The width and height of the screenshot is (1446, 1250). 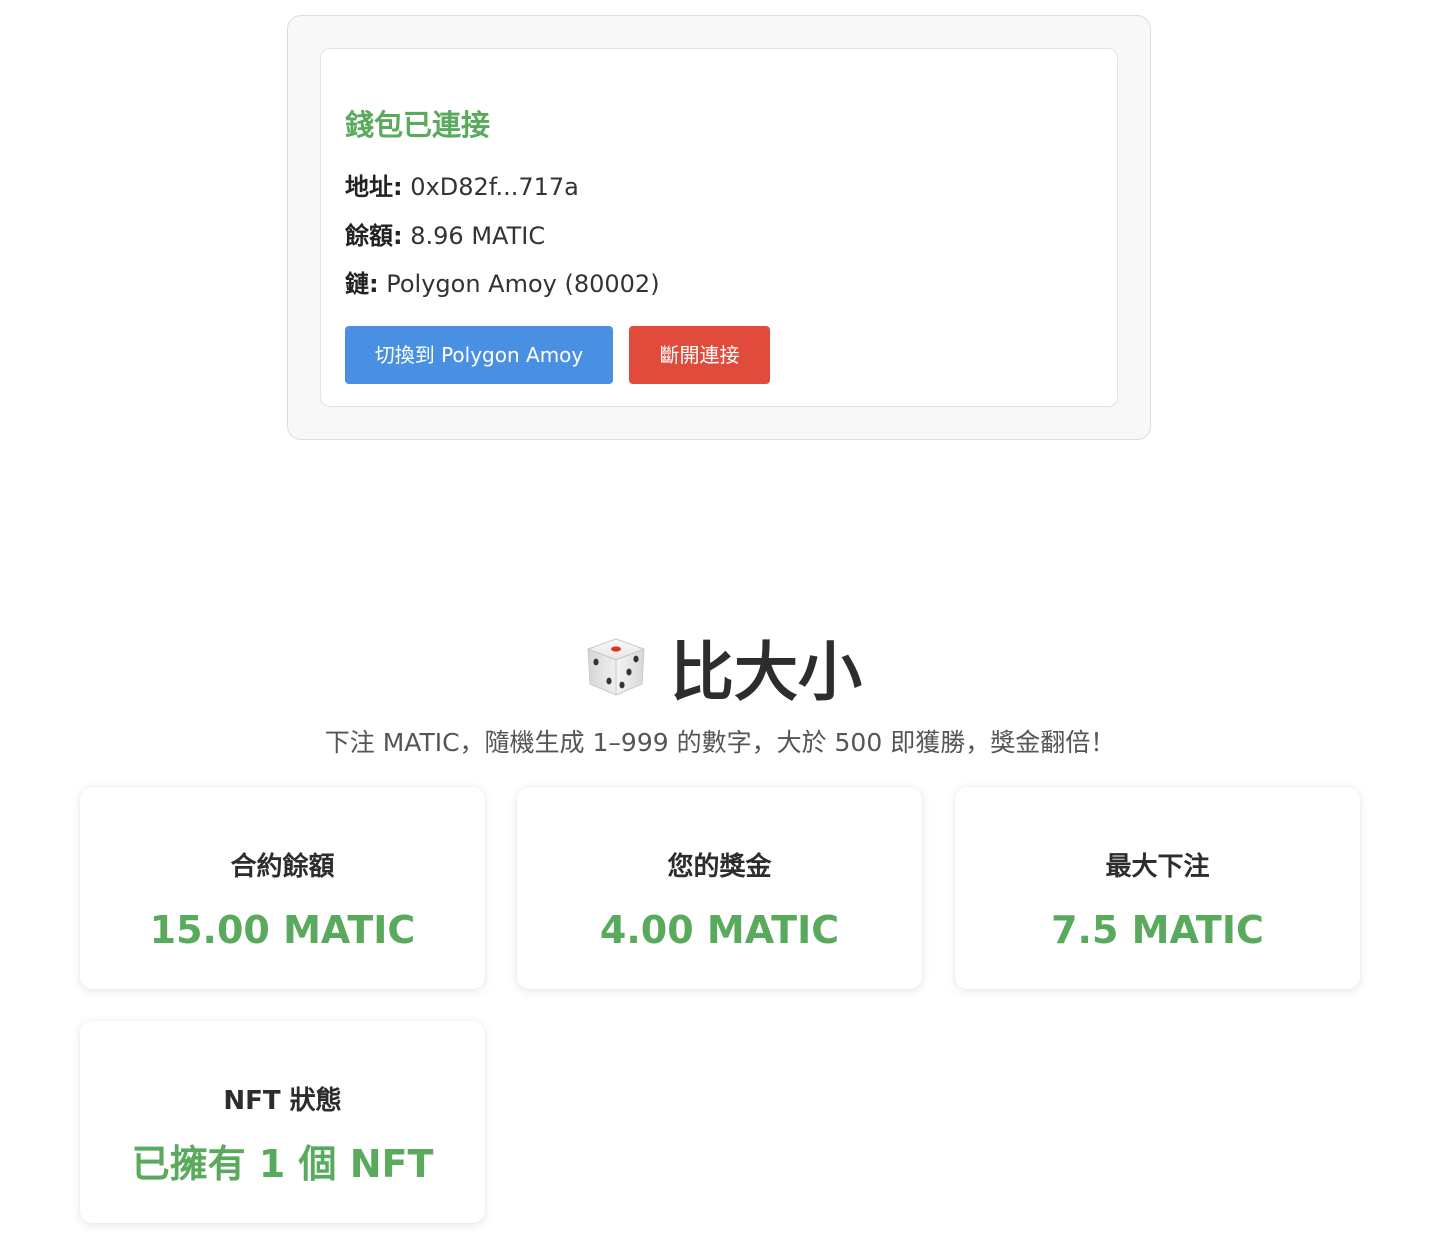 What do you see at coordinates (282, 1164) in the screenshot?
I see `stat-value: 已擁有 1 個 NFT` at bounding box center [282, 1164].